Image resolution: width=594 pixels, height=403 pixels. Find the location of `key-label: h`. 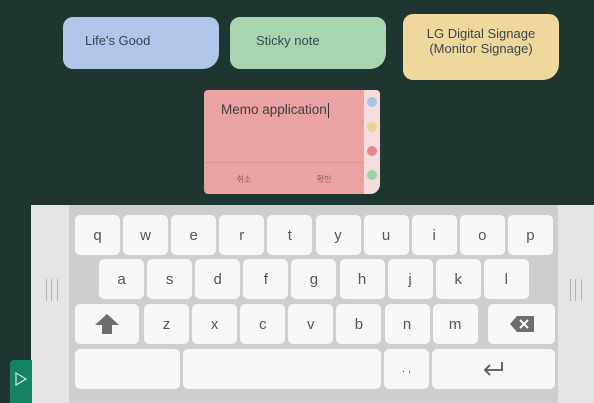

key-label: h is located at coordinates (362, 279).